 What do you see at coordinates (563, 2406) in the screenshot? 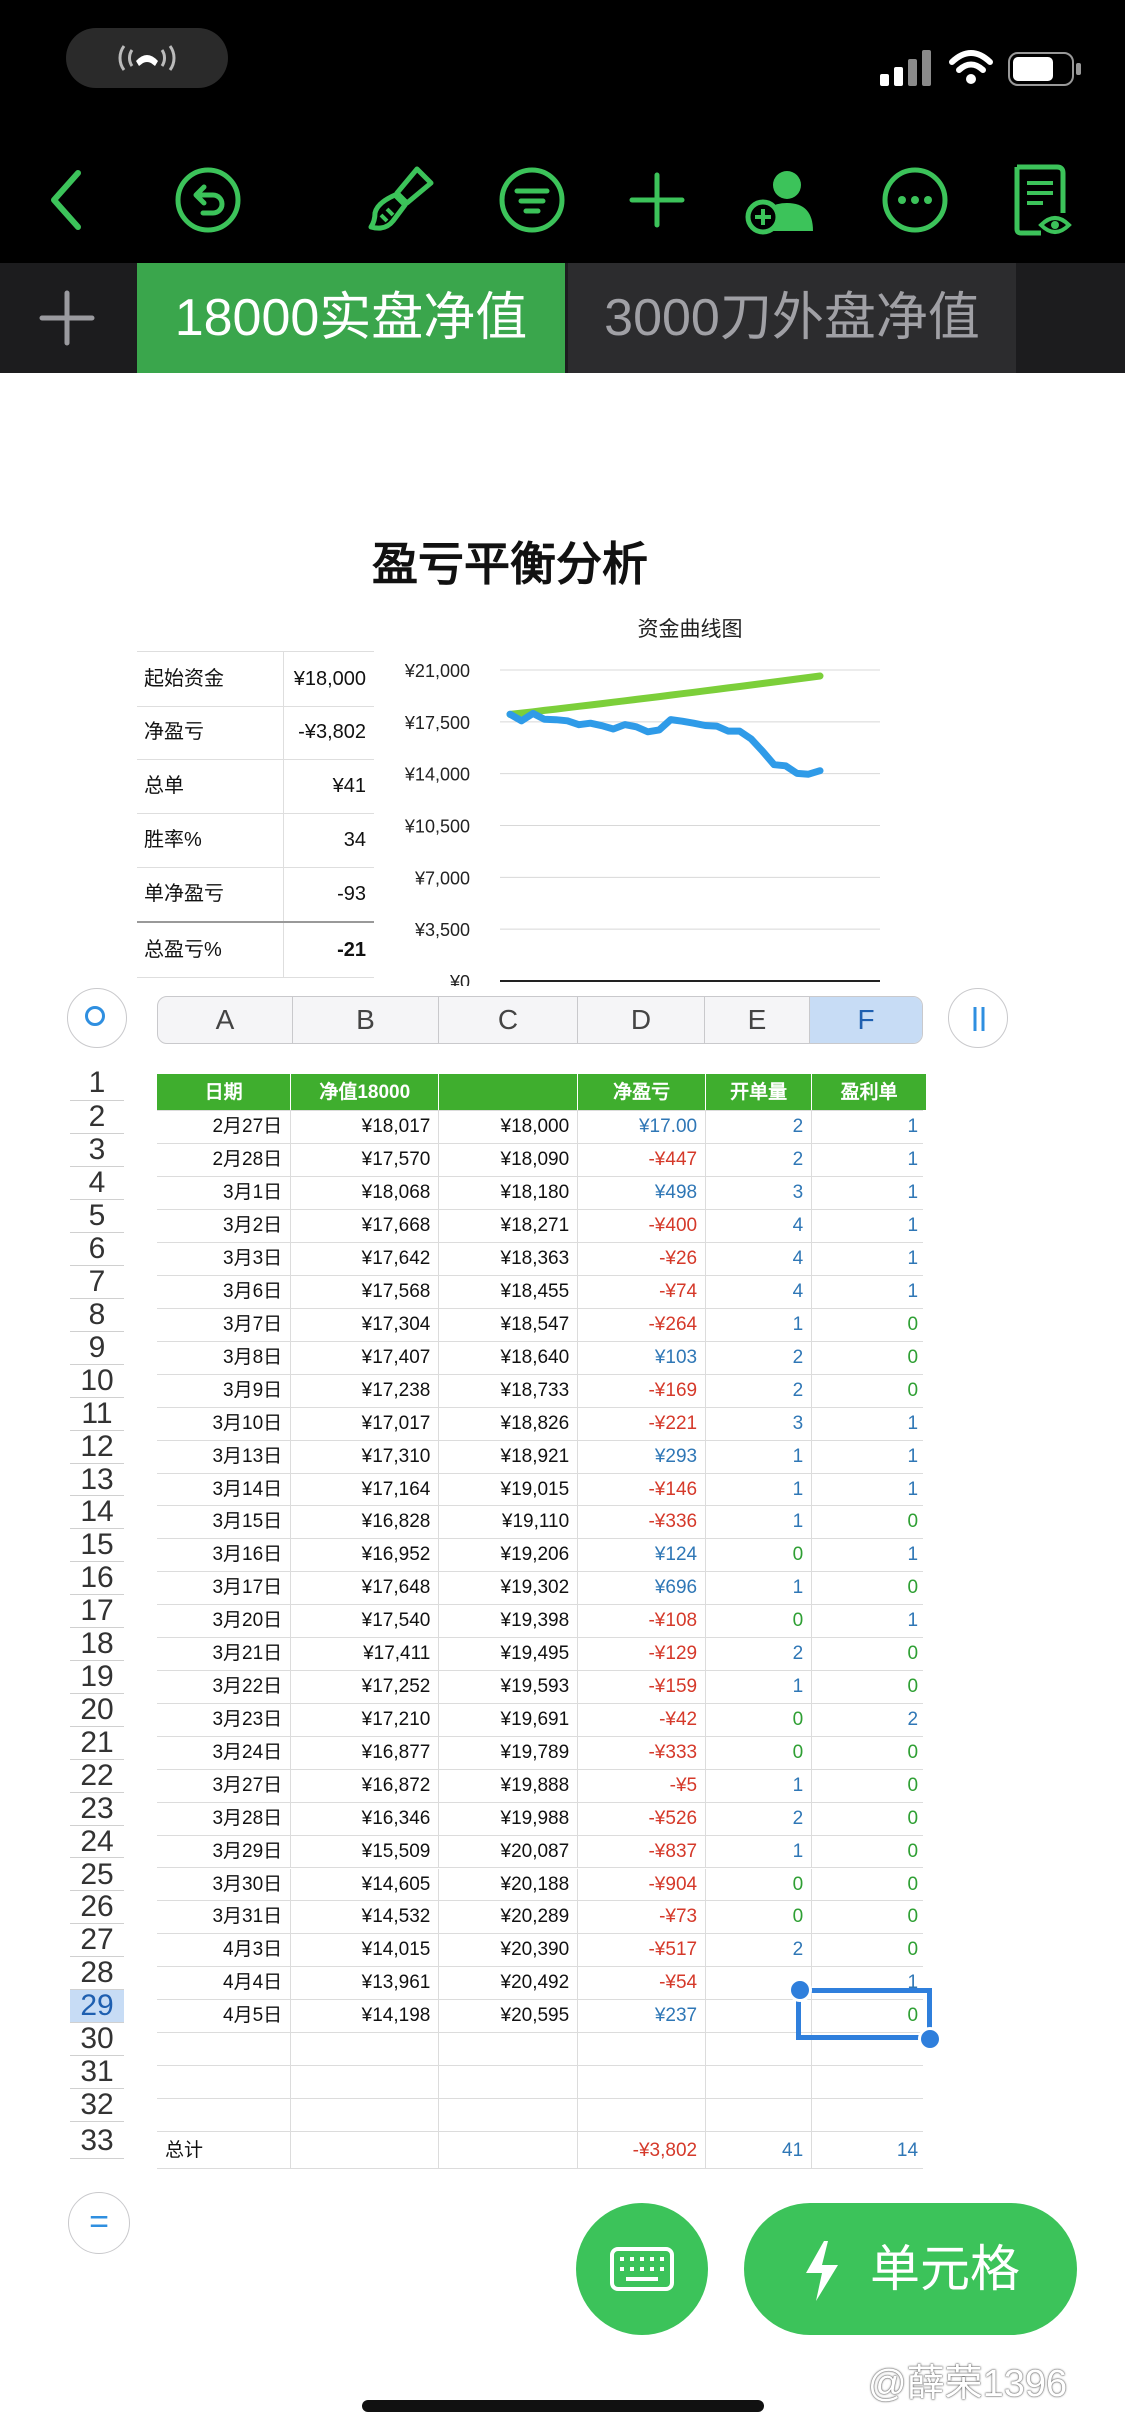
I see `home-indicator` at bounding box center [563, 2406].